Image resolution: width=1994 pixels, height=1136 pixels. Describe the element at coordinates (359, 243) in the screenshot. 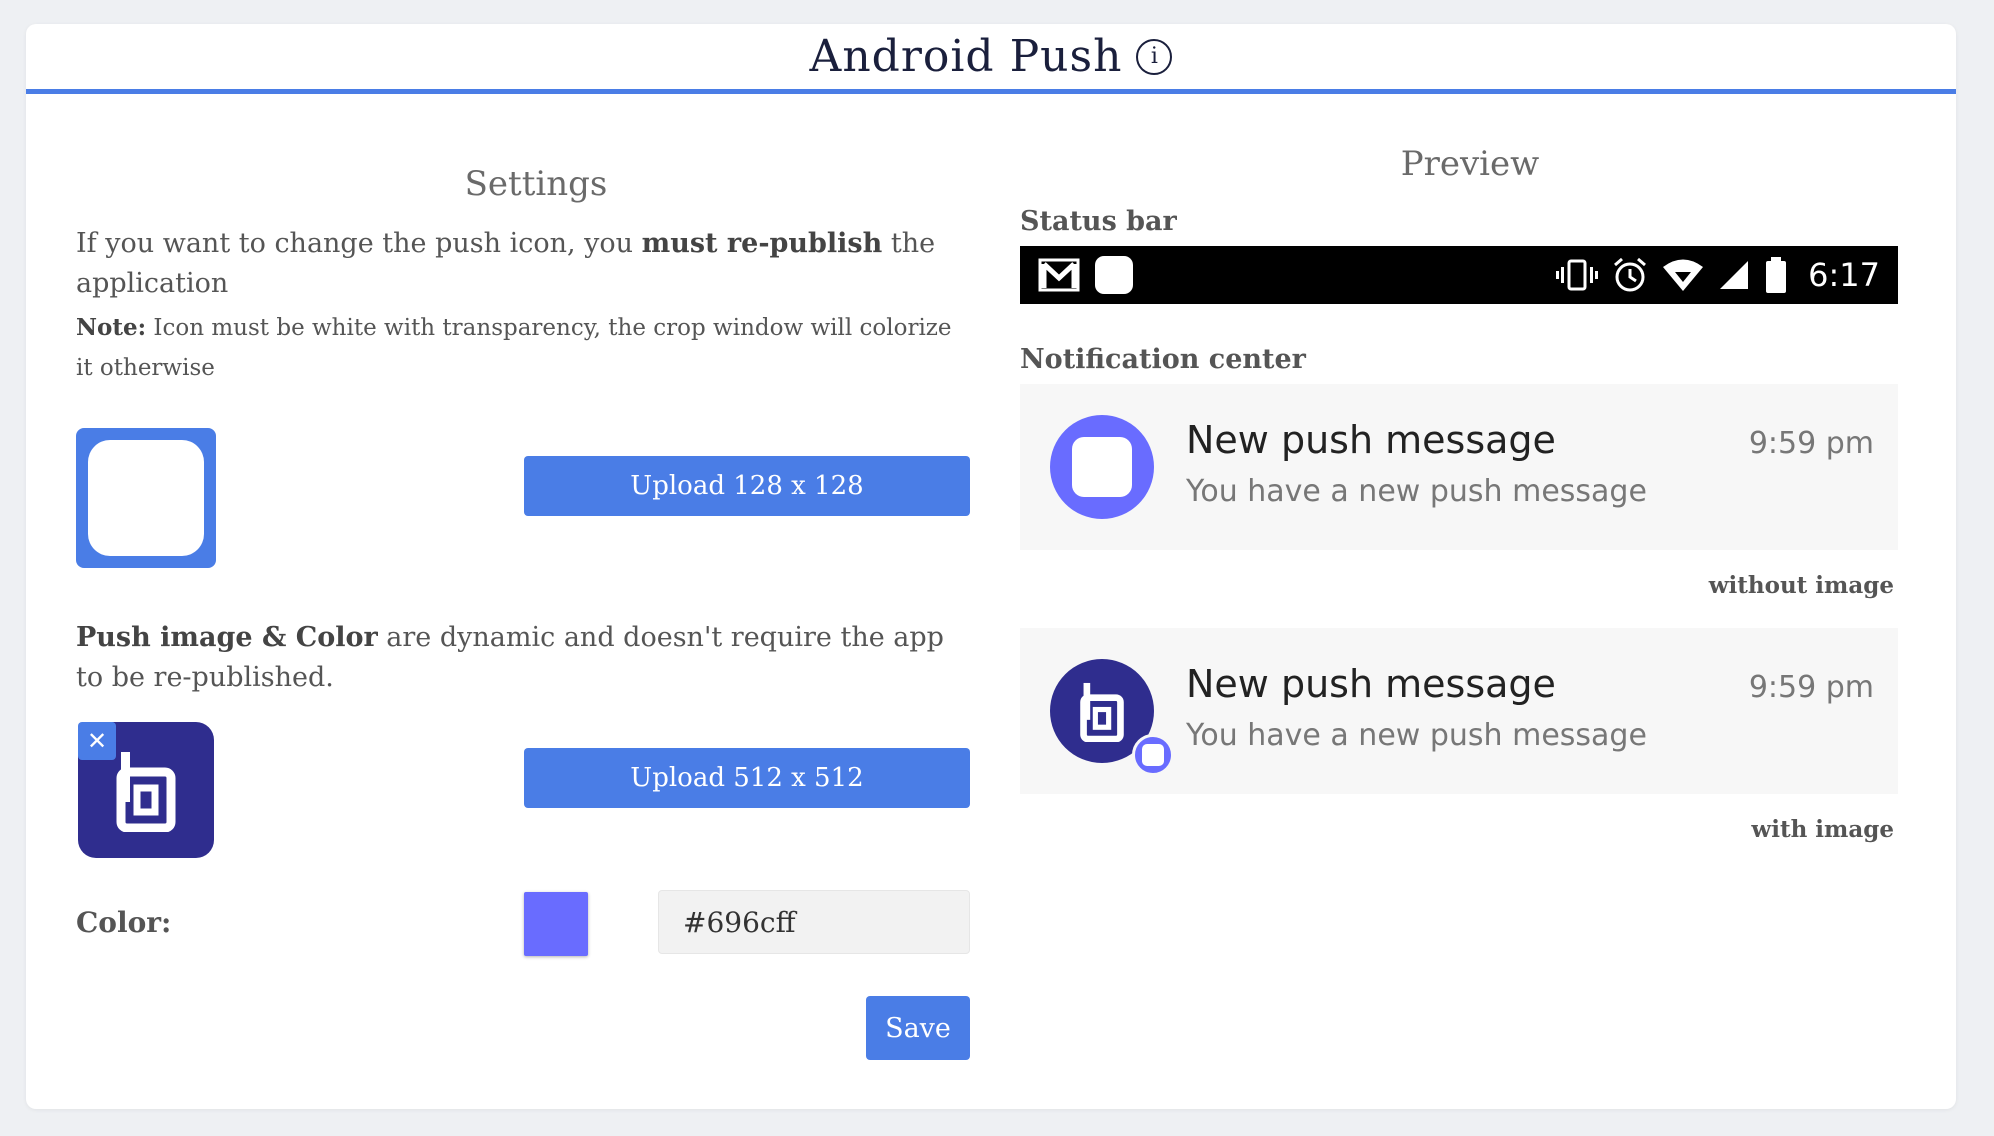

I see `settings-desc-text: If you want to change the push icon, you` at that location.